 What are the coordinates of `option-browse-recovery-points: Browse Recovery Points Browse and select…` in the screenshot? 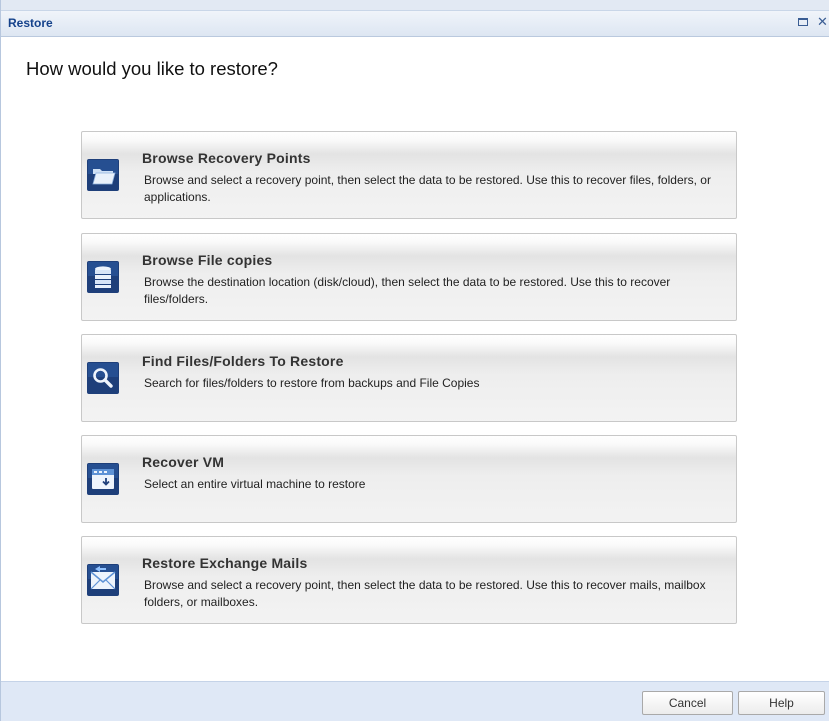 It's located at (409, 175).